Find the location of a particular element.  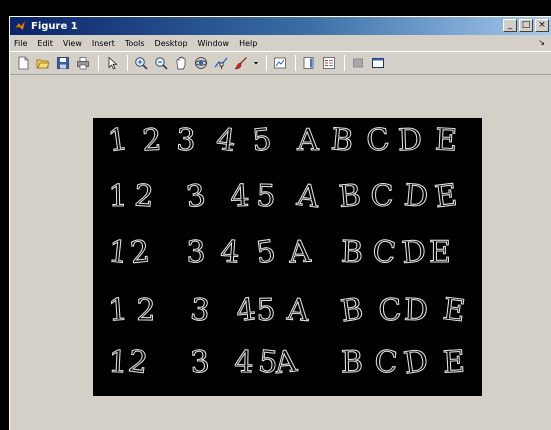

menu-view: View is located at coordinates (72, 43).